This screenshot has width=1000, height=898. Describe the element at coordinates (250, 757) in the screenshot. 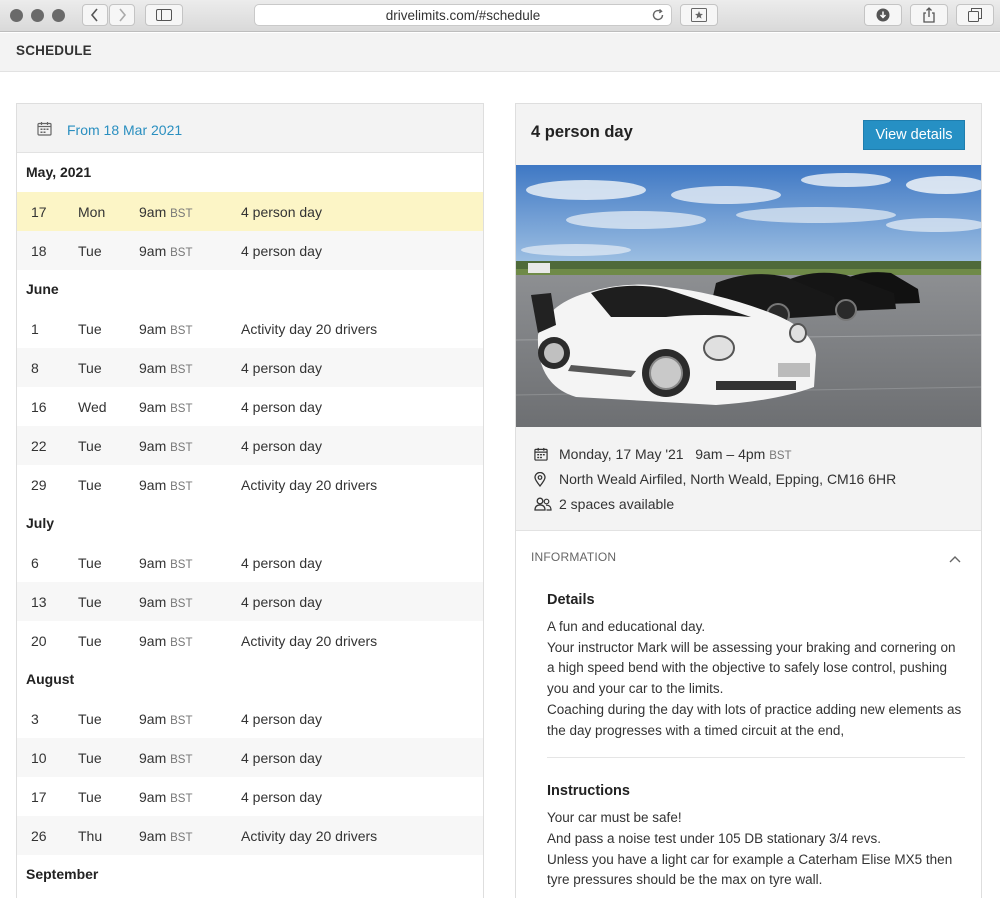

I see `schedule-row: 10 Tue 9am BST 4 person day` at that location.